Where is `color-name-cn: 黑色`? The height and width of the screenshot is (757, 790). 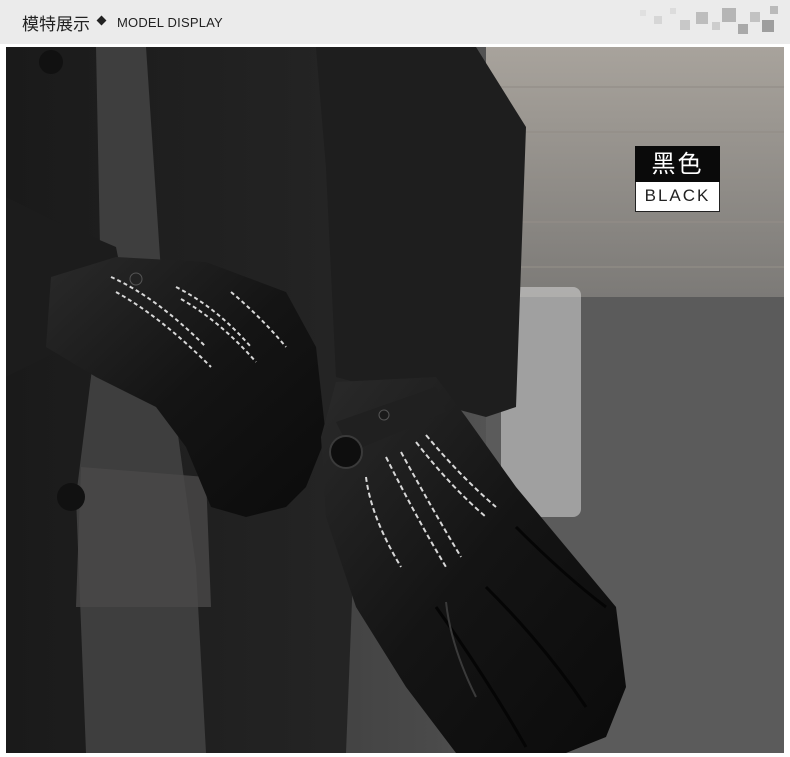 color-name-cn: 黑色 is located at coordinates (677, 164).